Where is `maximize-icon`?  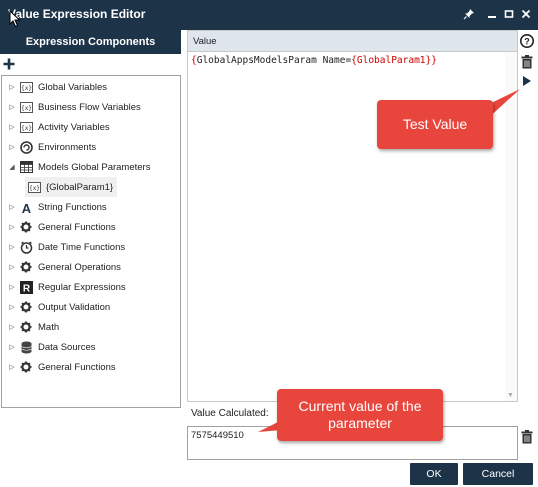
maximize-icon is located at coordinates (509, 14).